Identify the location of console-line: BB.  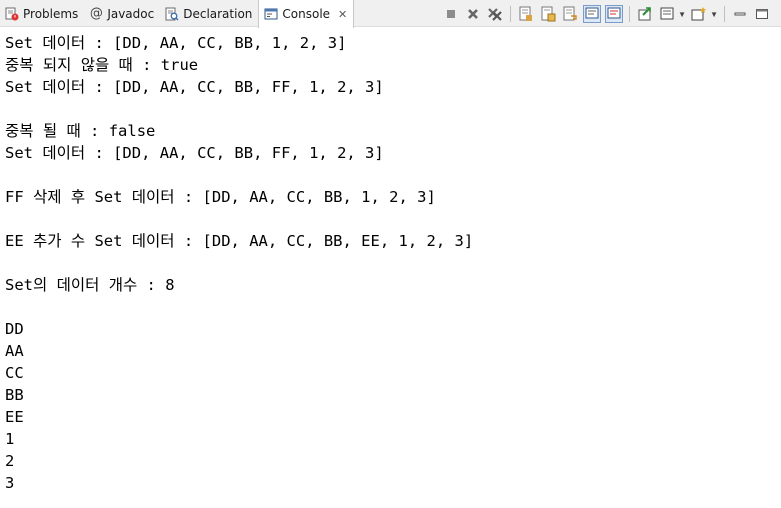
(14, 395).